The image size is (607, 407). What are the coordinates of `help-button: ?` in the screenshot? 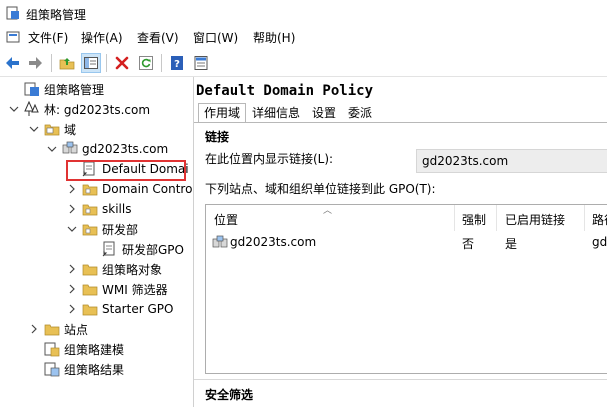 It's located at (177, 63).